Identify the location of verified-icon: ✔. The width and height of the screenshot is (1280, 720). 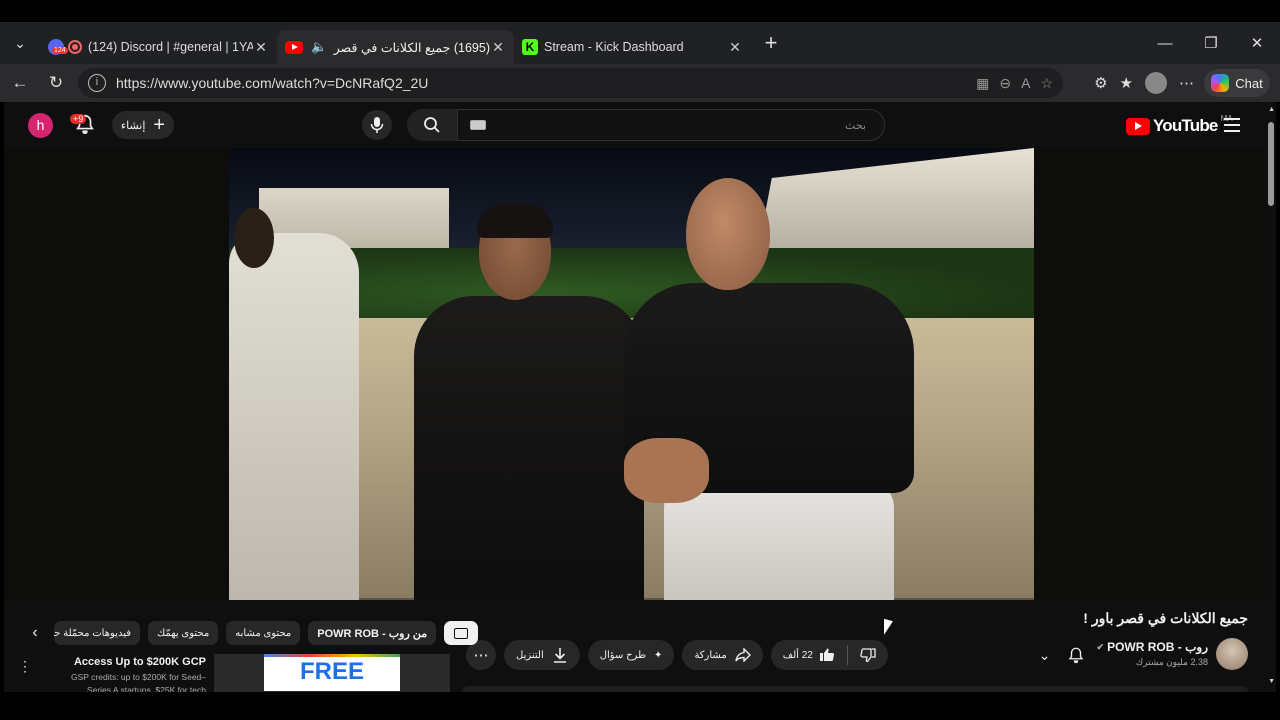
(1100, 646).